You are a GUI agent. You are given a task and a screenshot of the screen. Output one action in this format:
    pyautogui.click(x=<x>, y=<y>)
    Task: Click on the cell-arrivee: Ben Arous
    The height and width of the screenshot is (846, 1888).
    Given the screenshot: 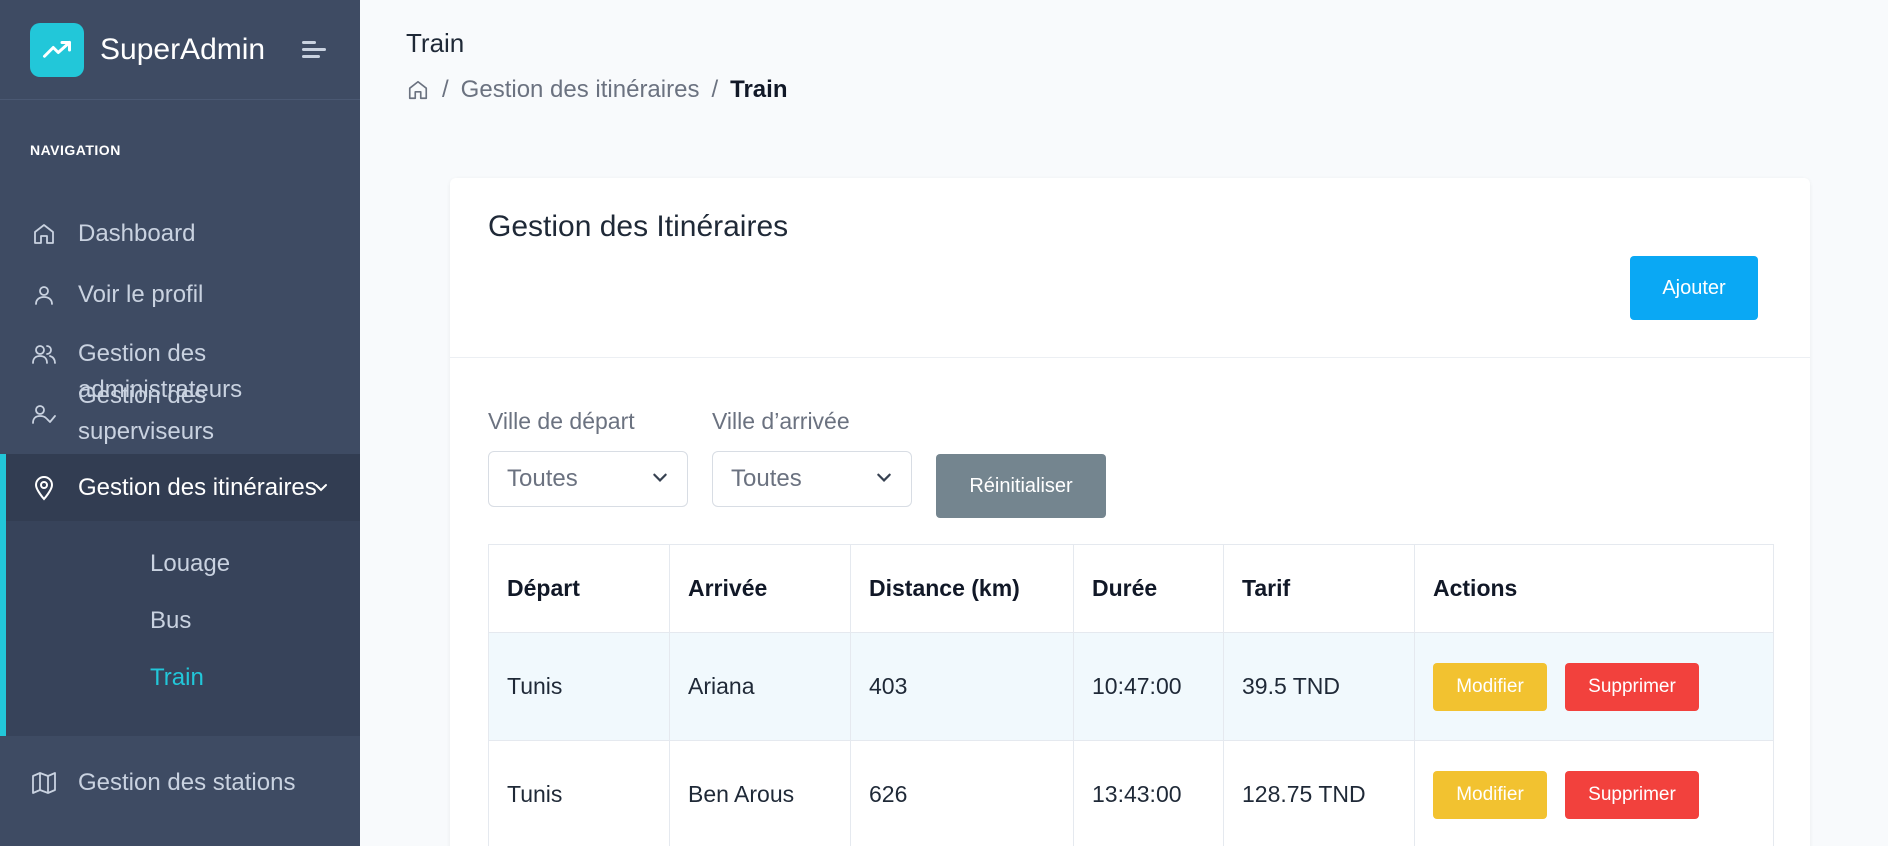 What is the action you would take?
    pyautogui.click(x=760, y=793)
    